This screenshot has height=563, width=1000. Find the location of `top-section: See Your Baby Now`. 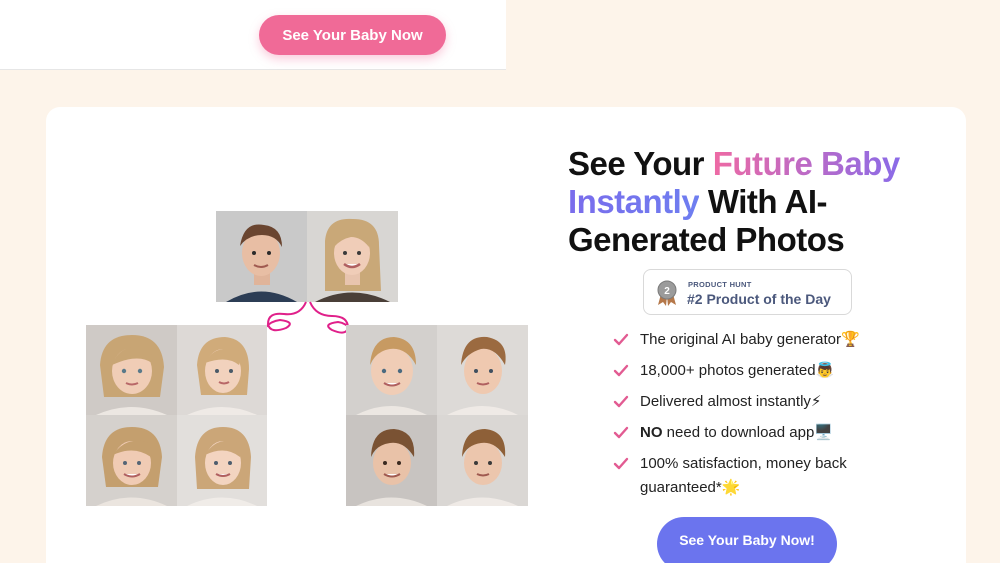

top-section: See Your Baby Now is located at coordinates (253, 35).